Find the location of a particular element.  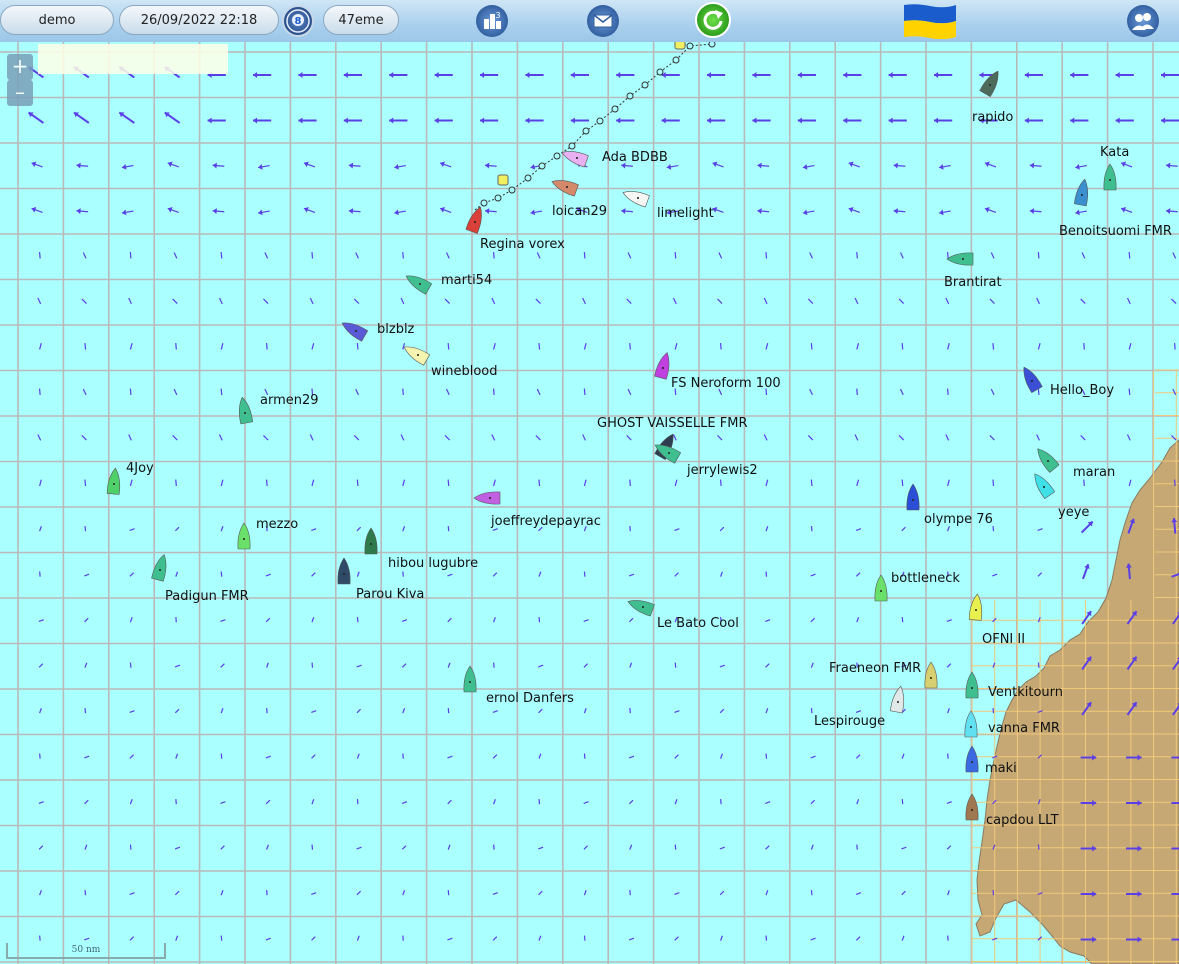

boat-label: loican29 is located at coordinates (579, 211).